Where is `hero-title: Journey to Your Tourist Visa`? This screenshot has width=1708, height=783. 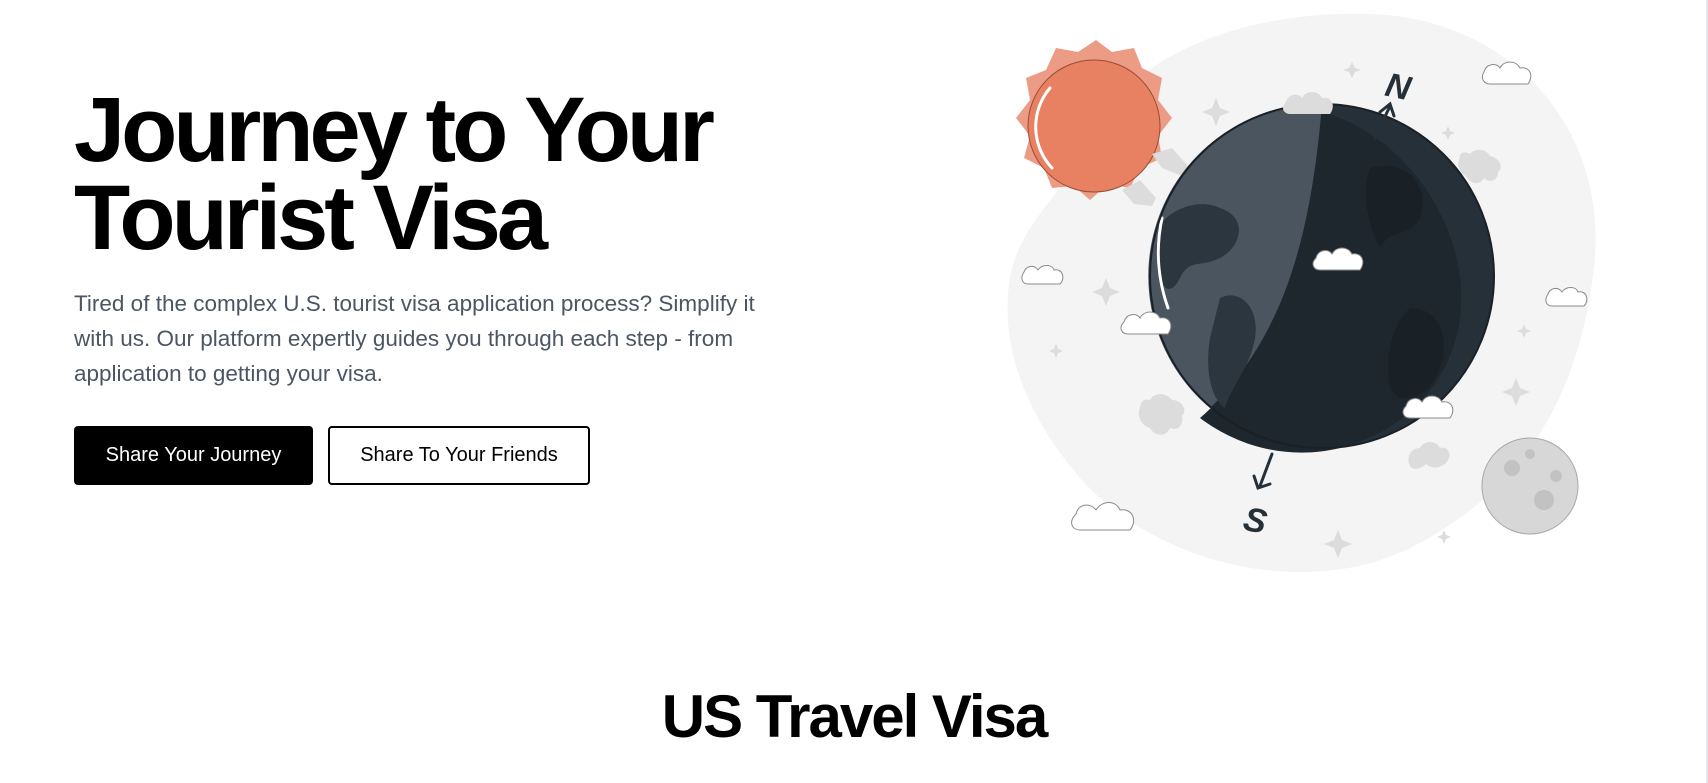
hero-title: Journey to Your Tourist Visa is located at coordinates (444, 174).